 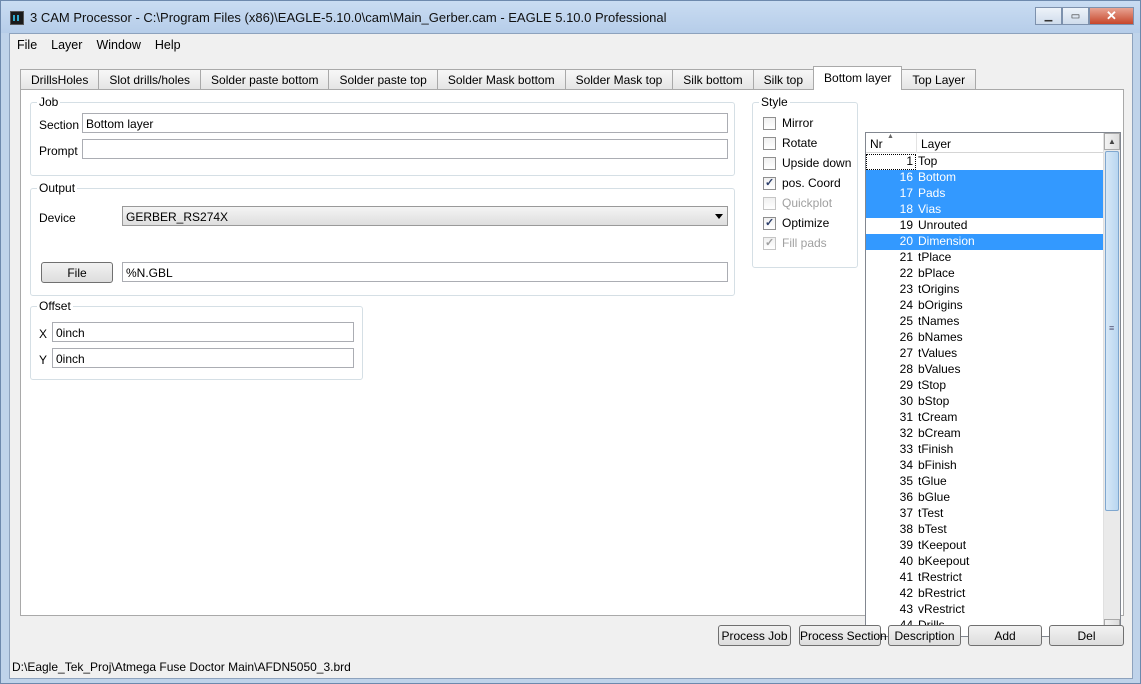 What do you see at coordinates (382, 238) in the screenshot?
I see `output-group: Output Device GERBER_RS274X File %N.GBL` at bounding box center [382, 238].